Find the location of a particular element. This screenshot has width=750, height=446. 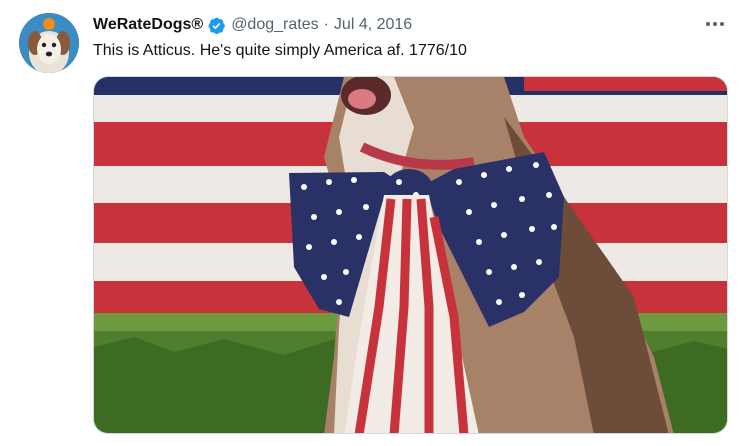

avatar is located at coordinates (49, 43).